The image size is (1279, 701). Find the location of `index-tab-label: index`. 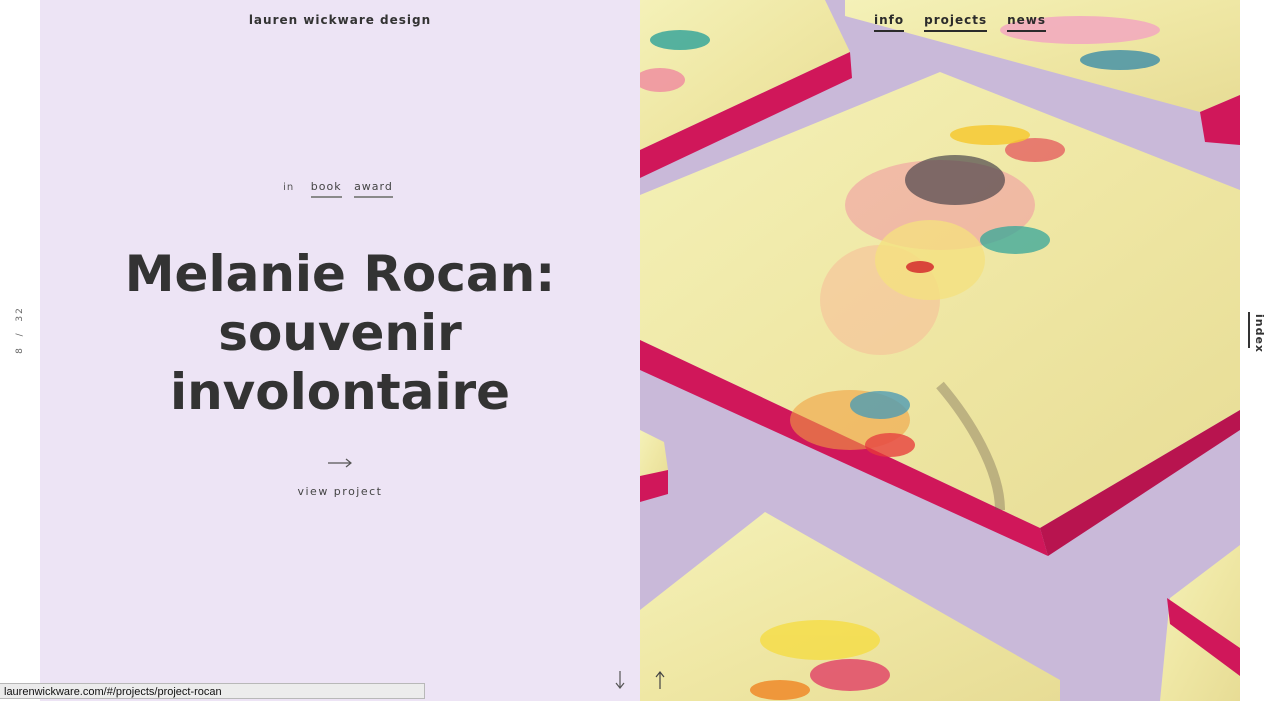

index-tab-label: index is located at coordinates (1259, 334).